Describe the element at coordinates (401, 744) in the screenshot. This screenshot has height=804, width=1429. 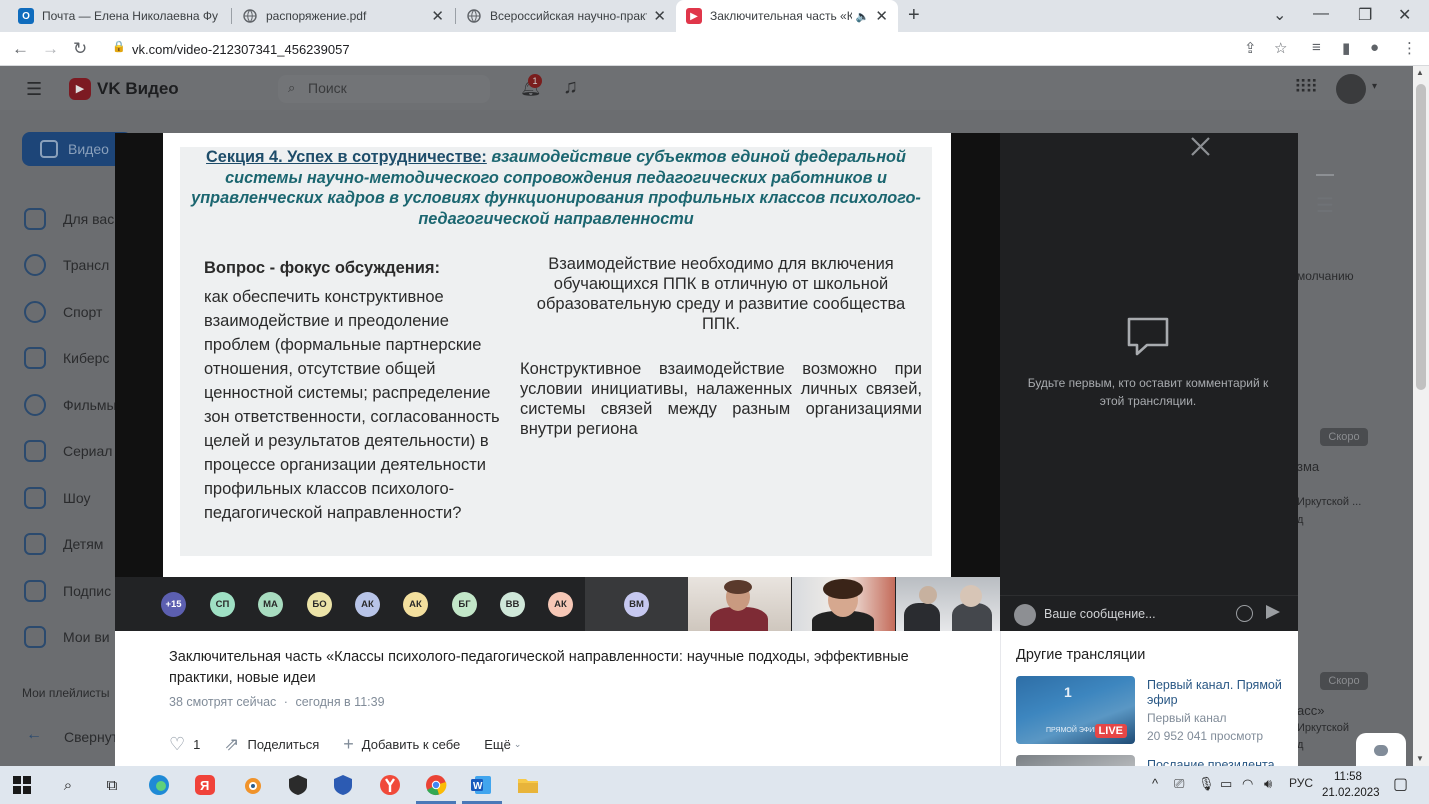
I see `add-to-mine-button: + Добавить к себе` at that location.